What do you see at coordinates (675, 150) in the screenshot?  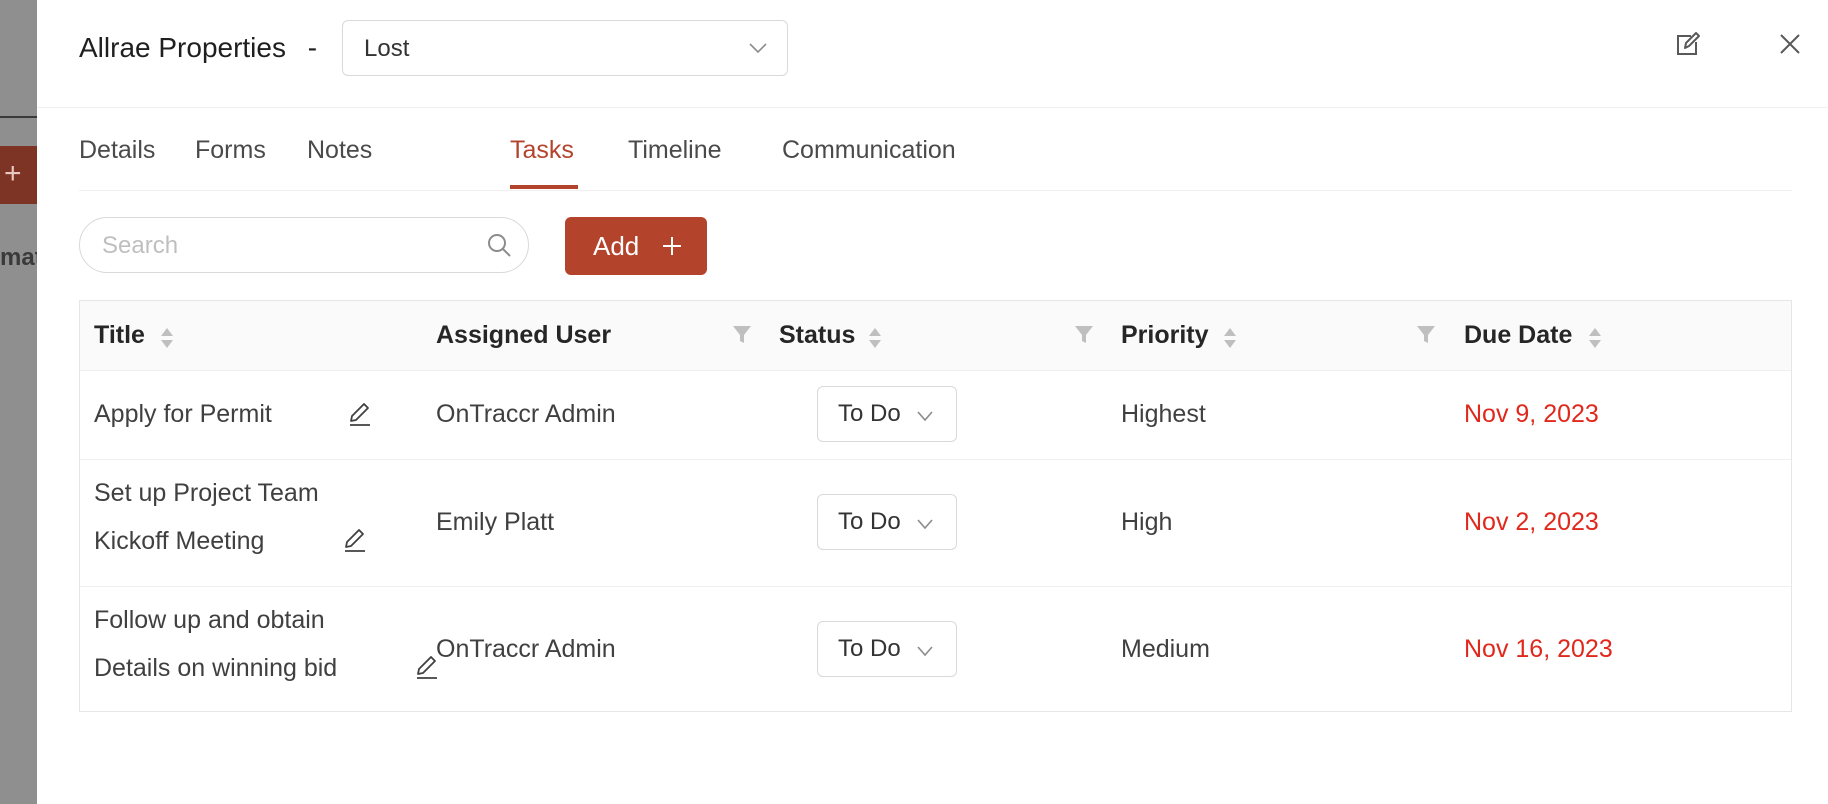 I see `tab-timeline: Timeline` at bounding box center [675, 150].